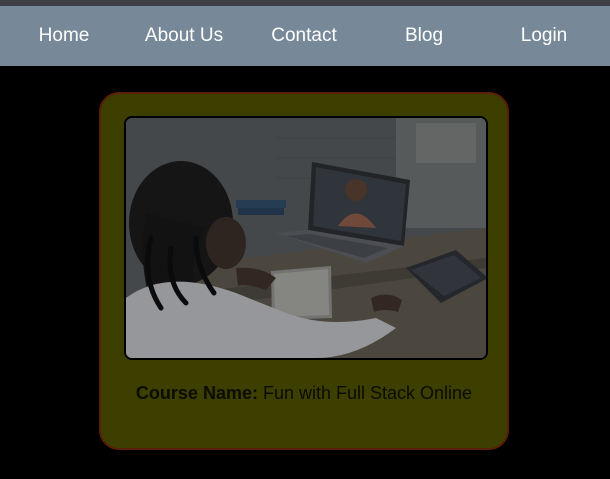 The height and width of the screenshot is (479, 610). I want to click on nav-link-about-us: About Us, so click(184, 36).